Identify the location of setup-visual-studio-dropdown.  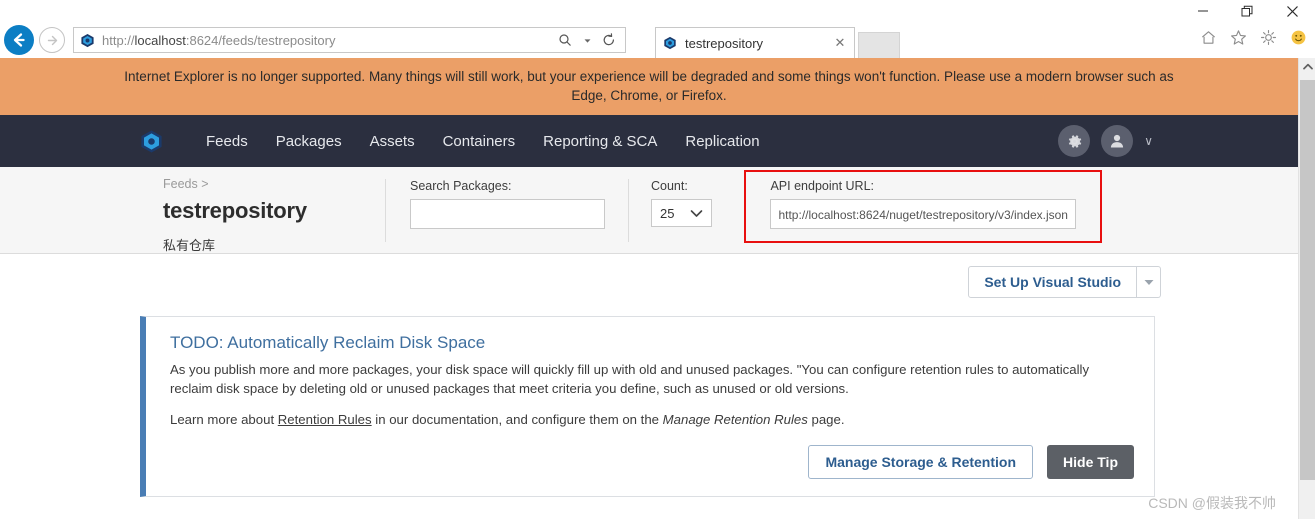
(1149, 282).